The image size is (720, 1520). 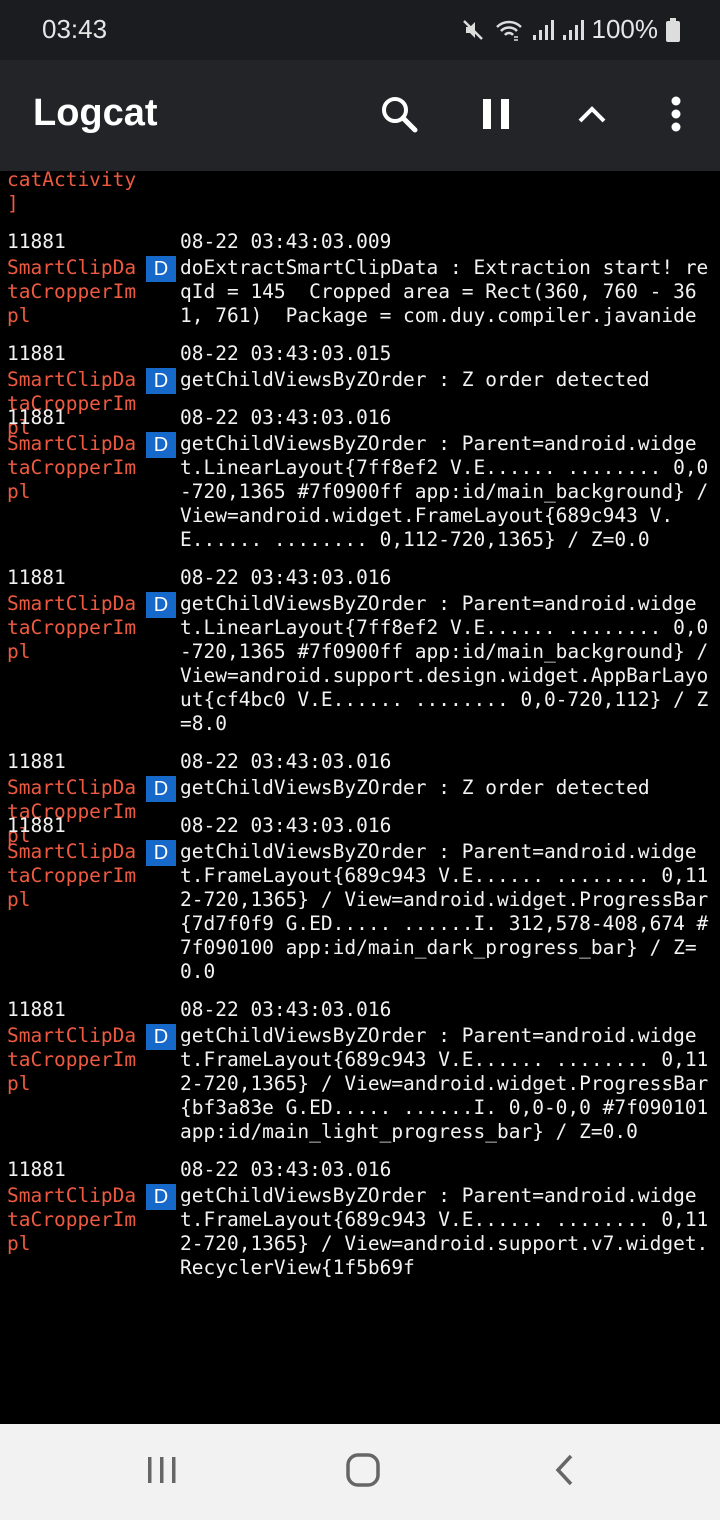 I want to click on pause-icon, so click(x=496, y=116).